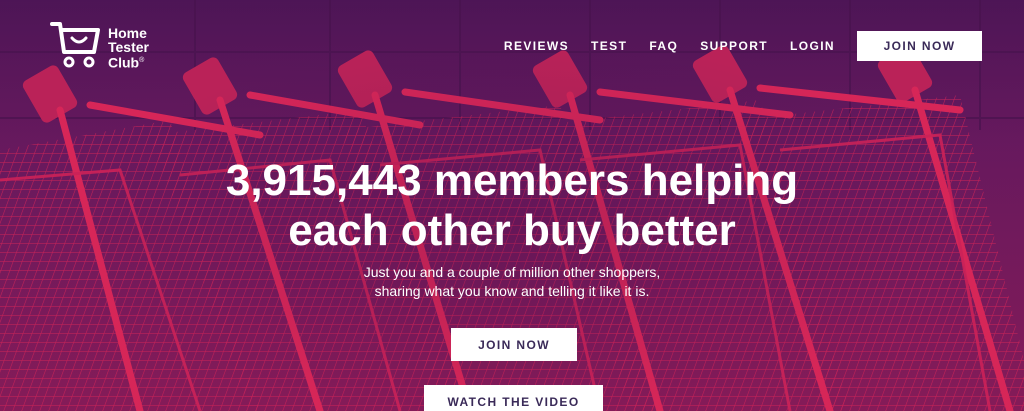 The width and height of the screenshot is (1024, 411). I want to click on nav-join-now-button: JOIN NOW, so click(919, 46).